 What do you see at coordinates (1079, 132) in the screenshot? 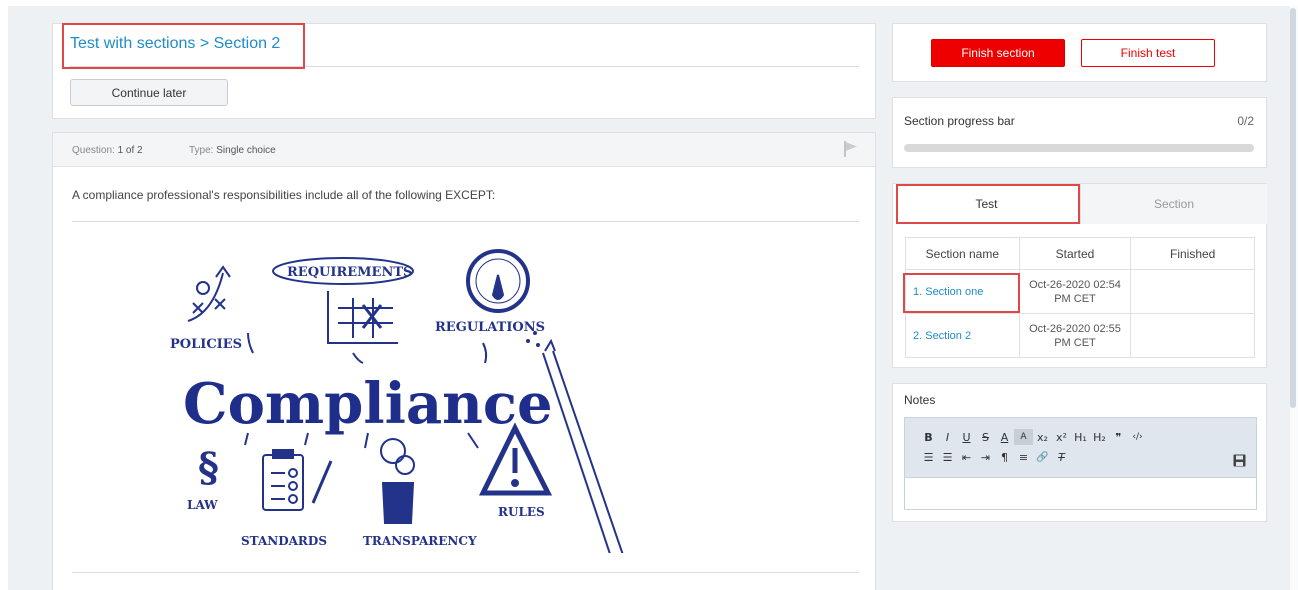
I see `section-progress-card: Section progress bar 0/2` at bounding box center [1079, 132].